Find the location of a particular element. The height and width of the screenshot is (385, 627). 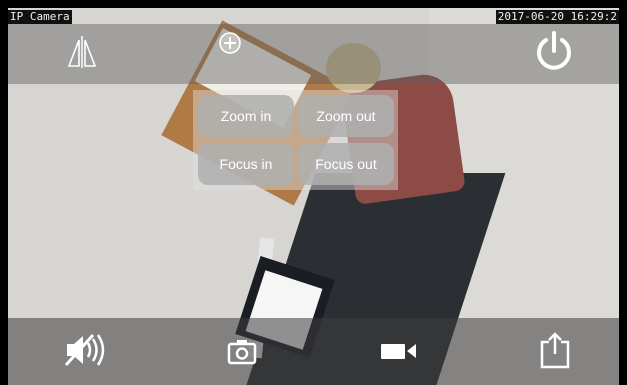

mute-button is located at coordinates (86, 352).